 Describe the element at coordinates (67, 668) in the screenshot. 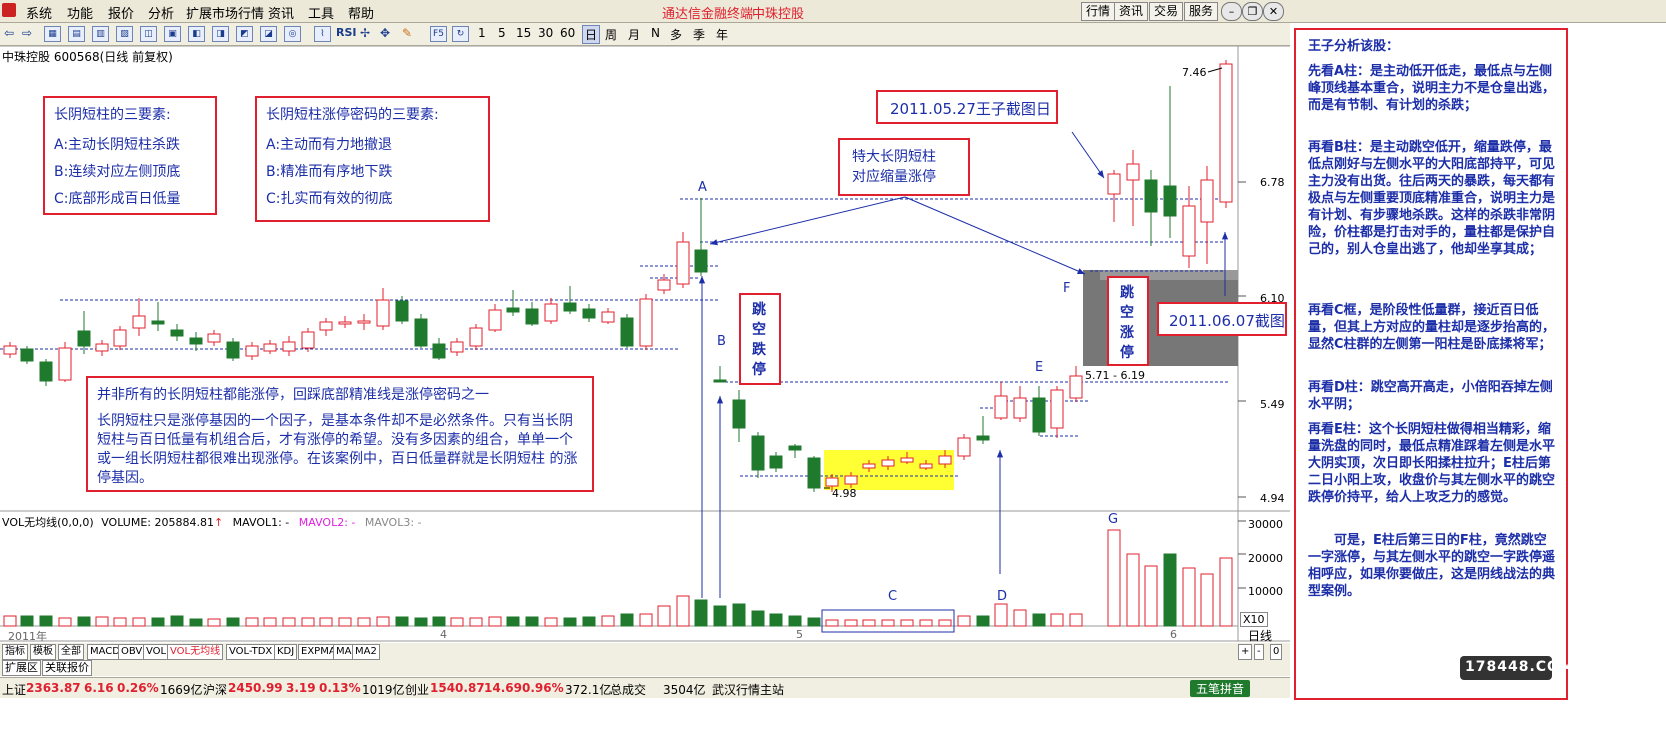

I see `tab-related-quote: 关联报价` at that location.